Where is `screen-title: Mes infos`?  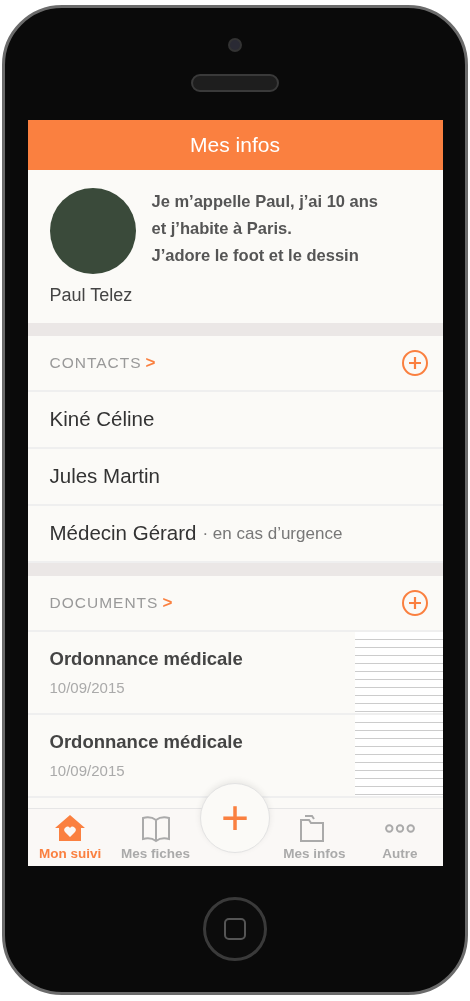
screen-title: Mes infos is located at coordinates (235, 145).